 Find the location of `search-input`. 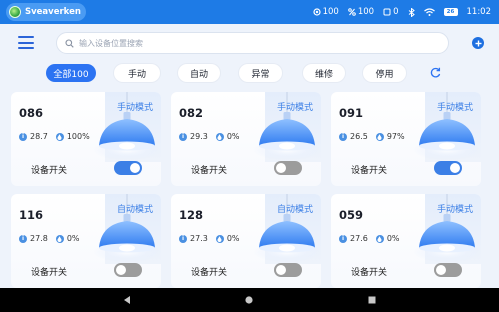

search-input is located at coordinates (244, 43).